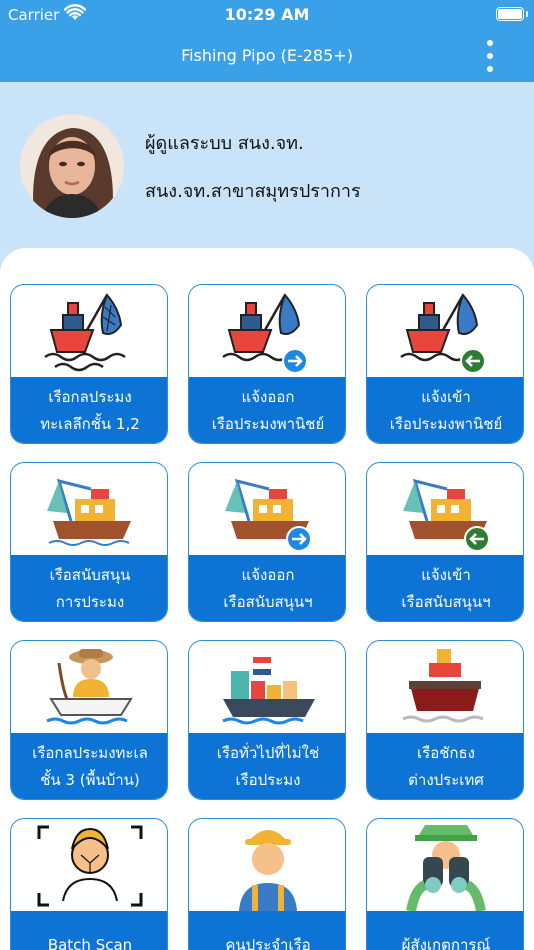  Describe the element at coordinates (268, 515) in the screenshot. I see `support-boat-depart-icon` at that location.